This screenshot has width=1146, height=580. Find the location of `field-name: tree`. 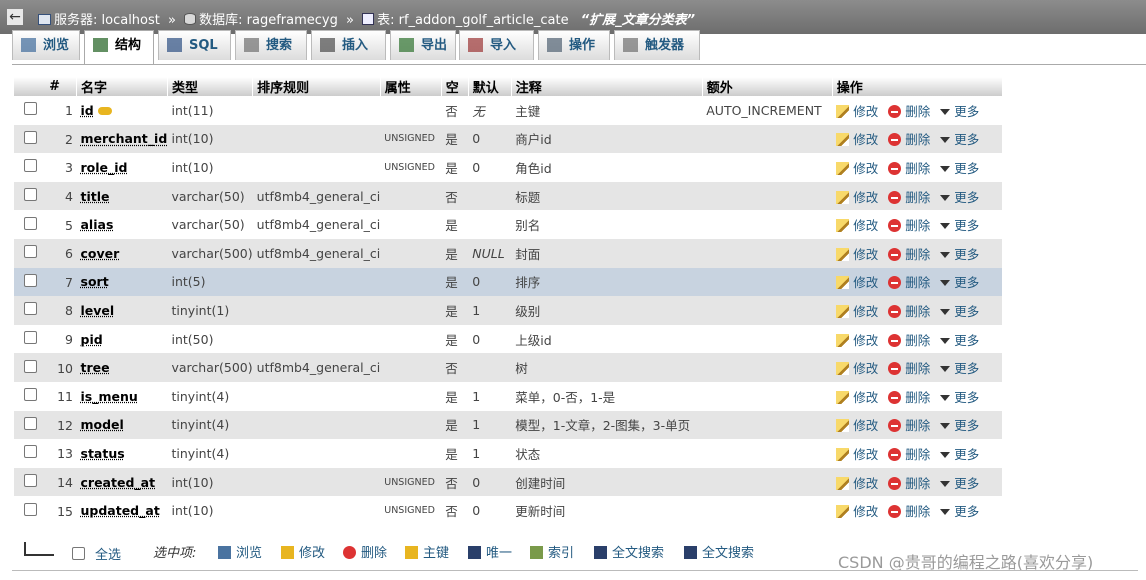

field-name: tree is located at coordinates (95, 367).